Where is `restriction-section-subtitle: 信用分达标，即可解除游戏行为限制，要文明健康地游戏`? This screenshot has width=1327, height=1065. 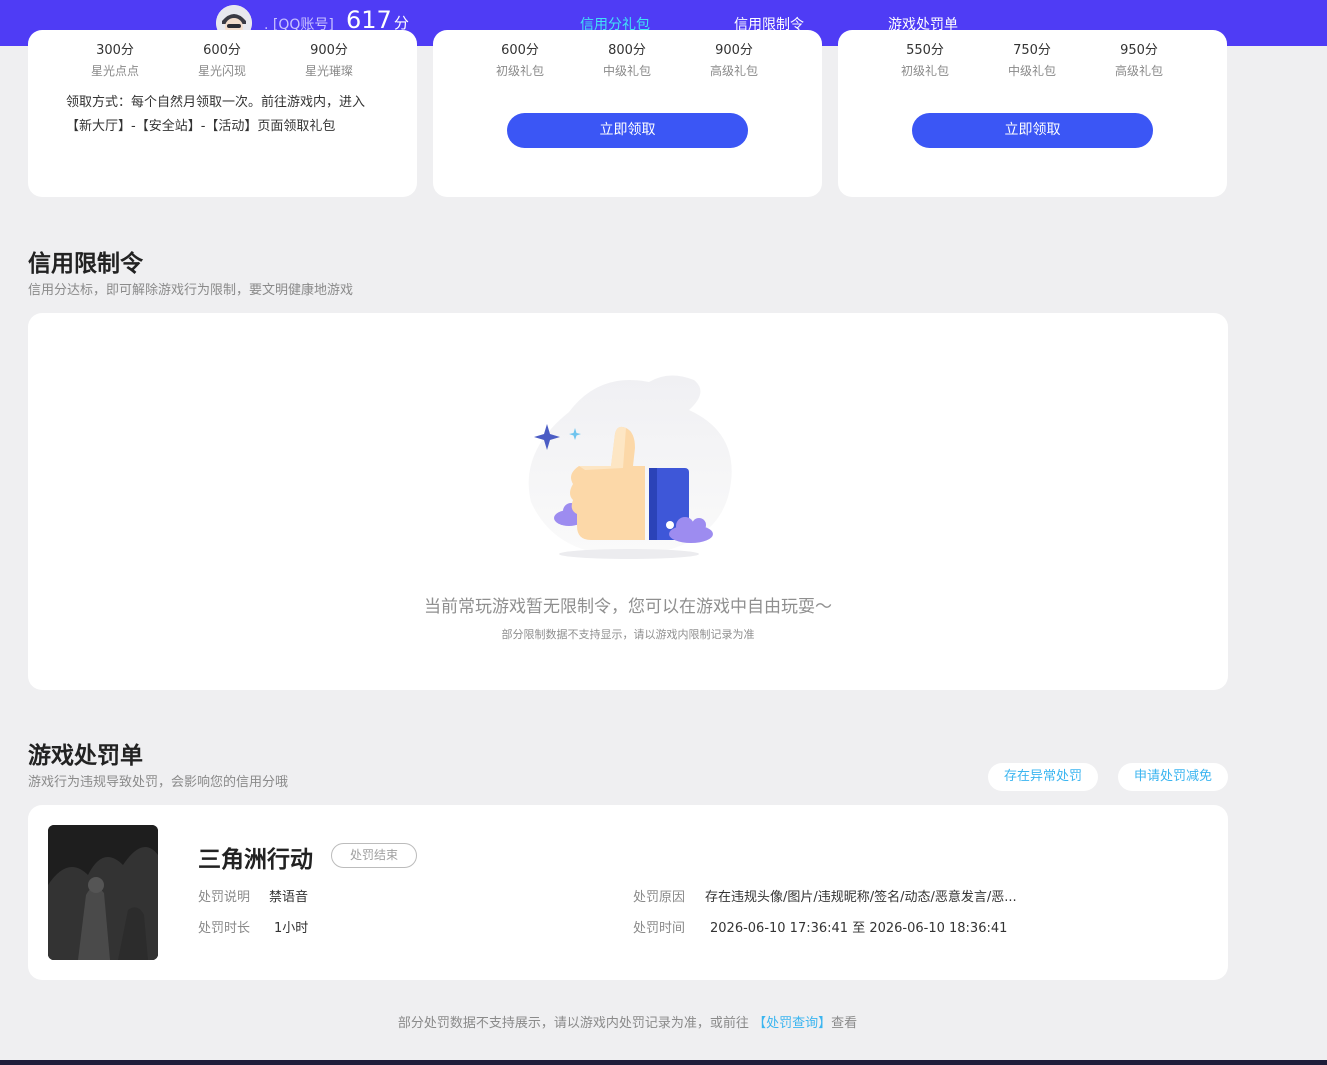 restriction-section-subtitle: 信用分达标，即可解除游戏行为限制，要文明健康地游戏 is located at coordinates (191, 290).